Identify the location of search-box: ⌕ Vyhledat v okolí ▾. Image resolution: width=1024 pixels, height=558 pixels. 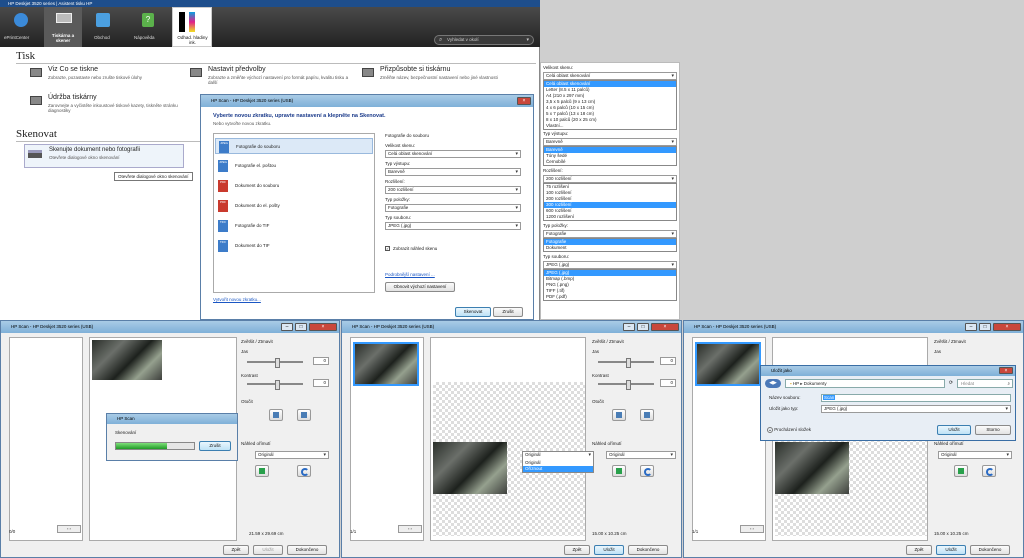
(484, 40).